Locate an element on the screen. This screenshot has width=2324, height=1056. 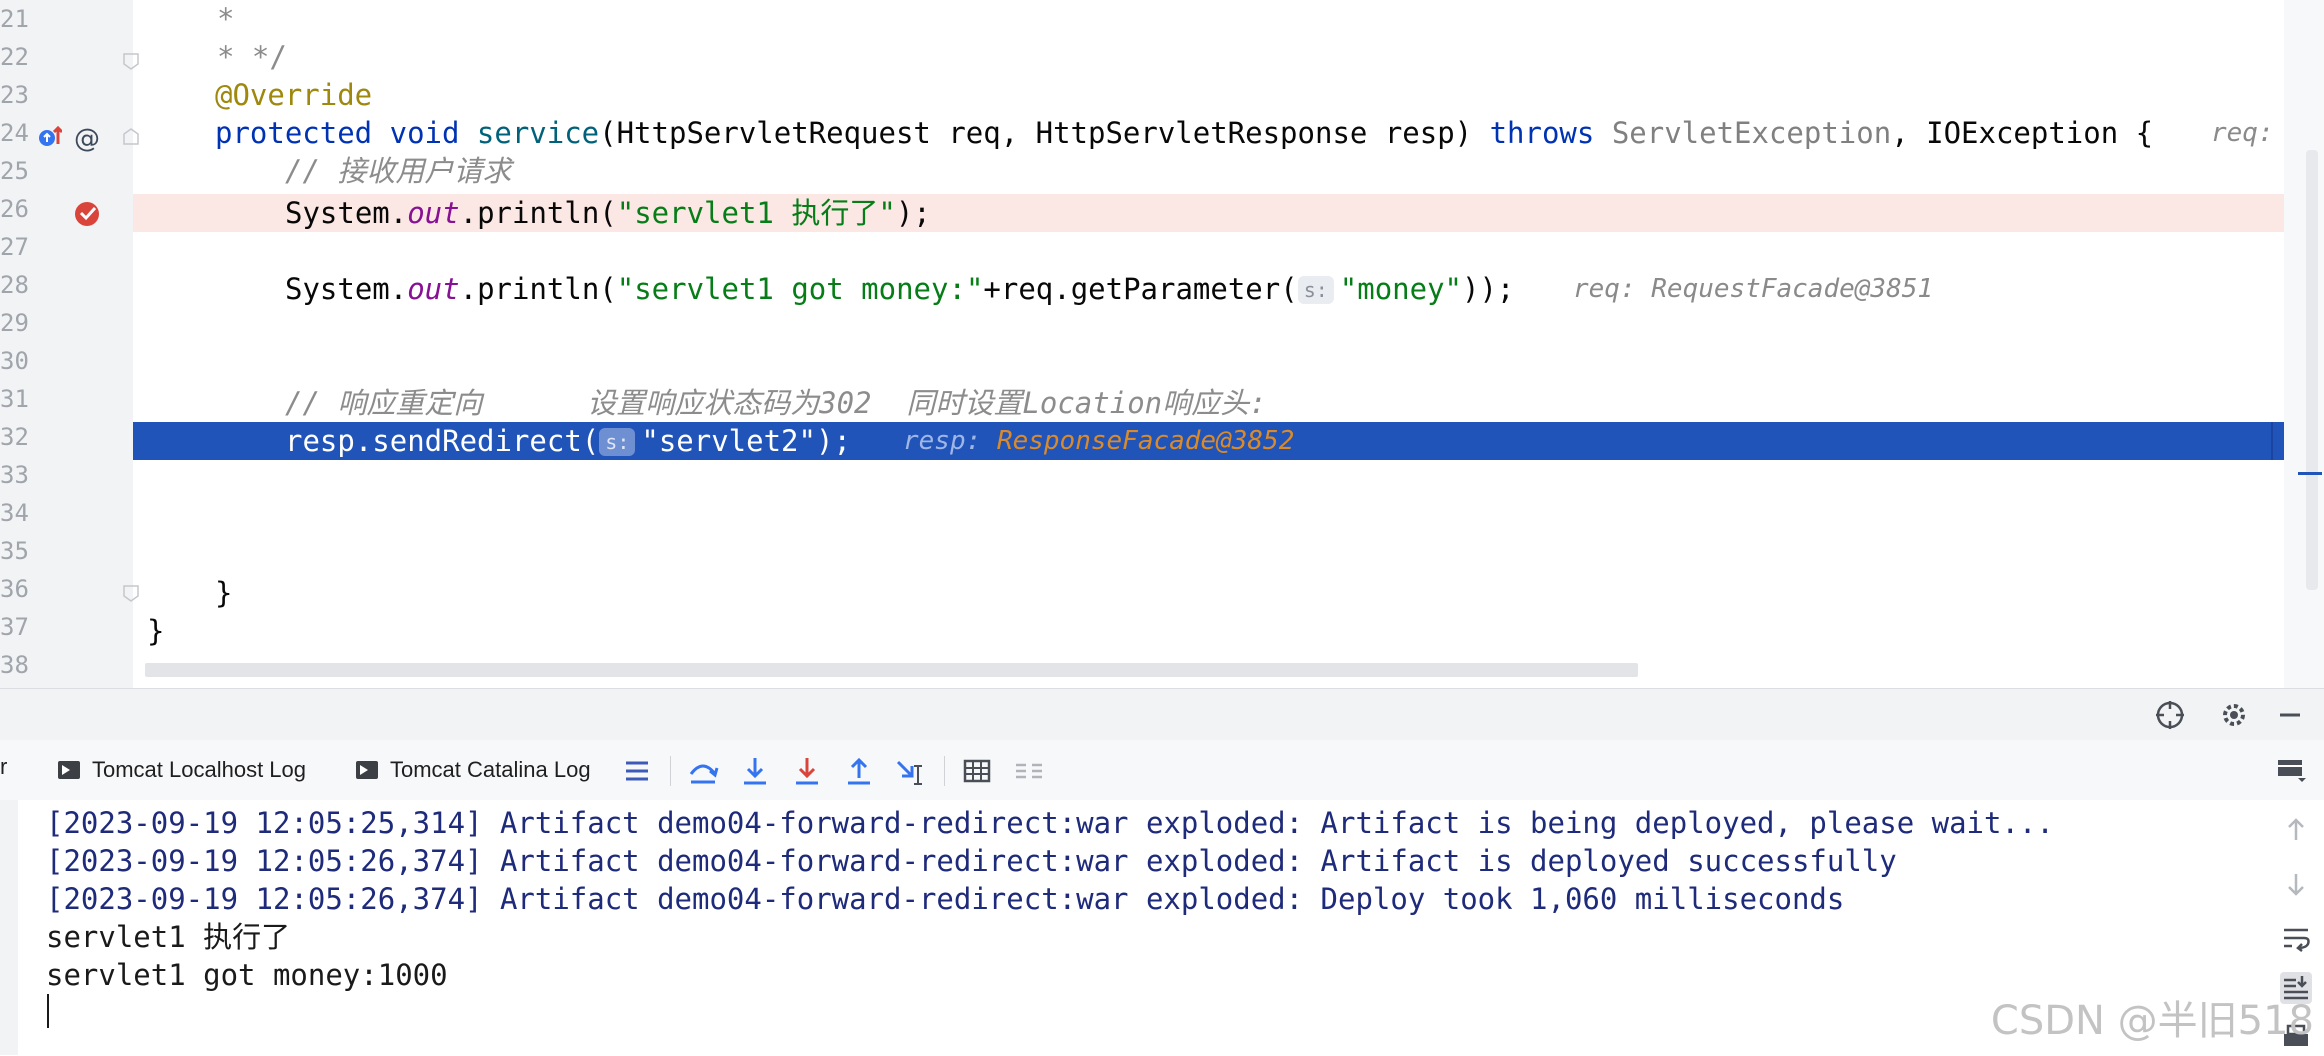
code-token: resp.sendRedirect( is located at coordinates (442, 441).